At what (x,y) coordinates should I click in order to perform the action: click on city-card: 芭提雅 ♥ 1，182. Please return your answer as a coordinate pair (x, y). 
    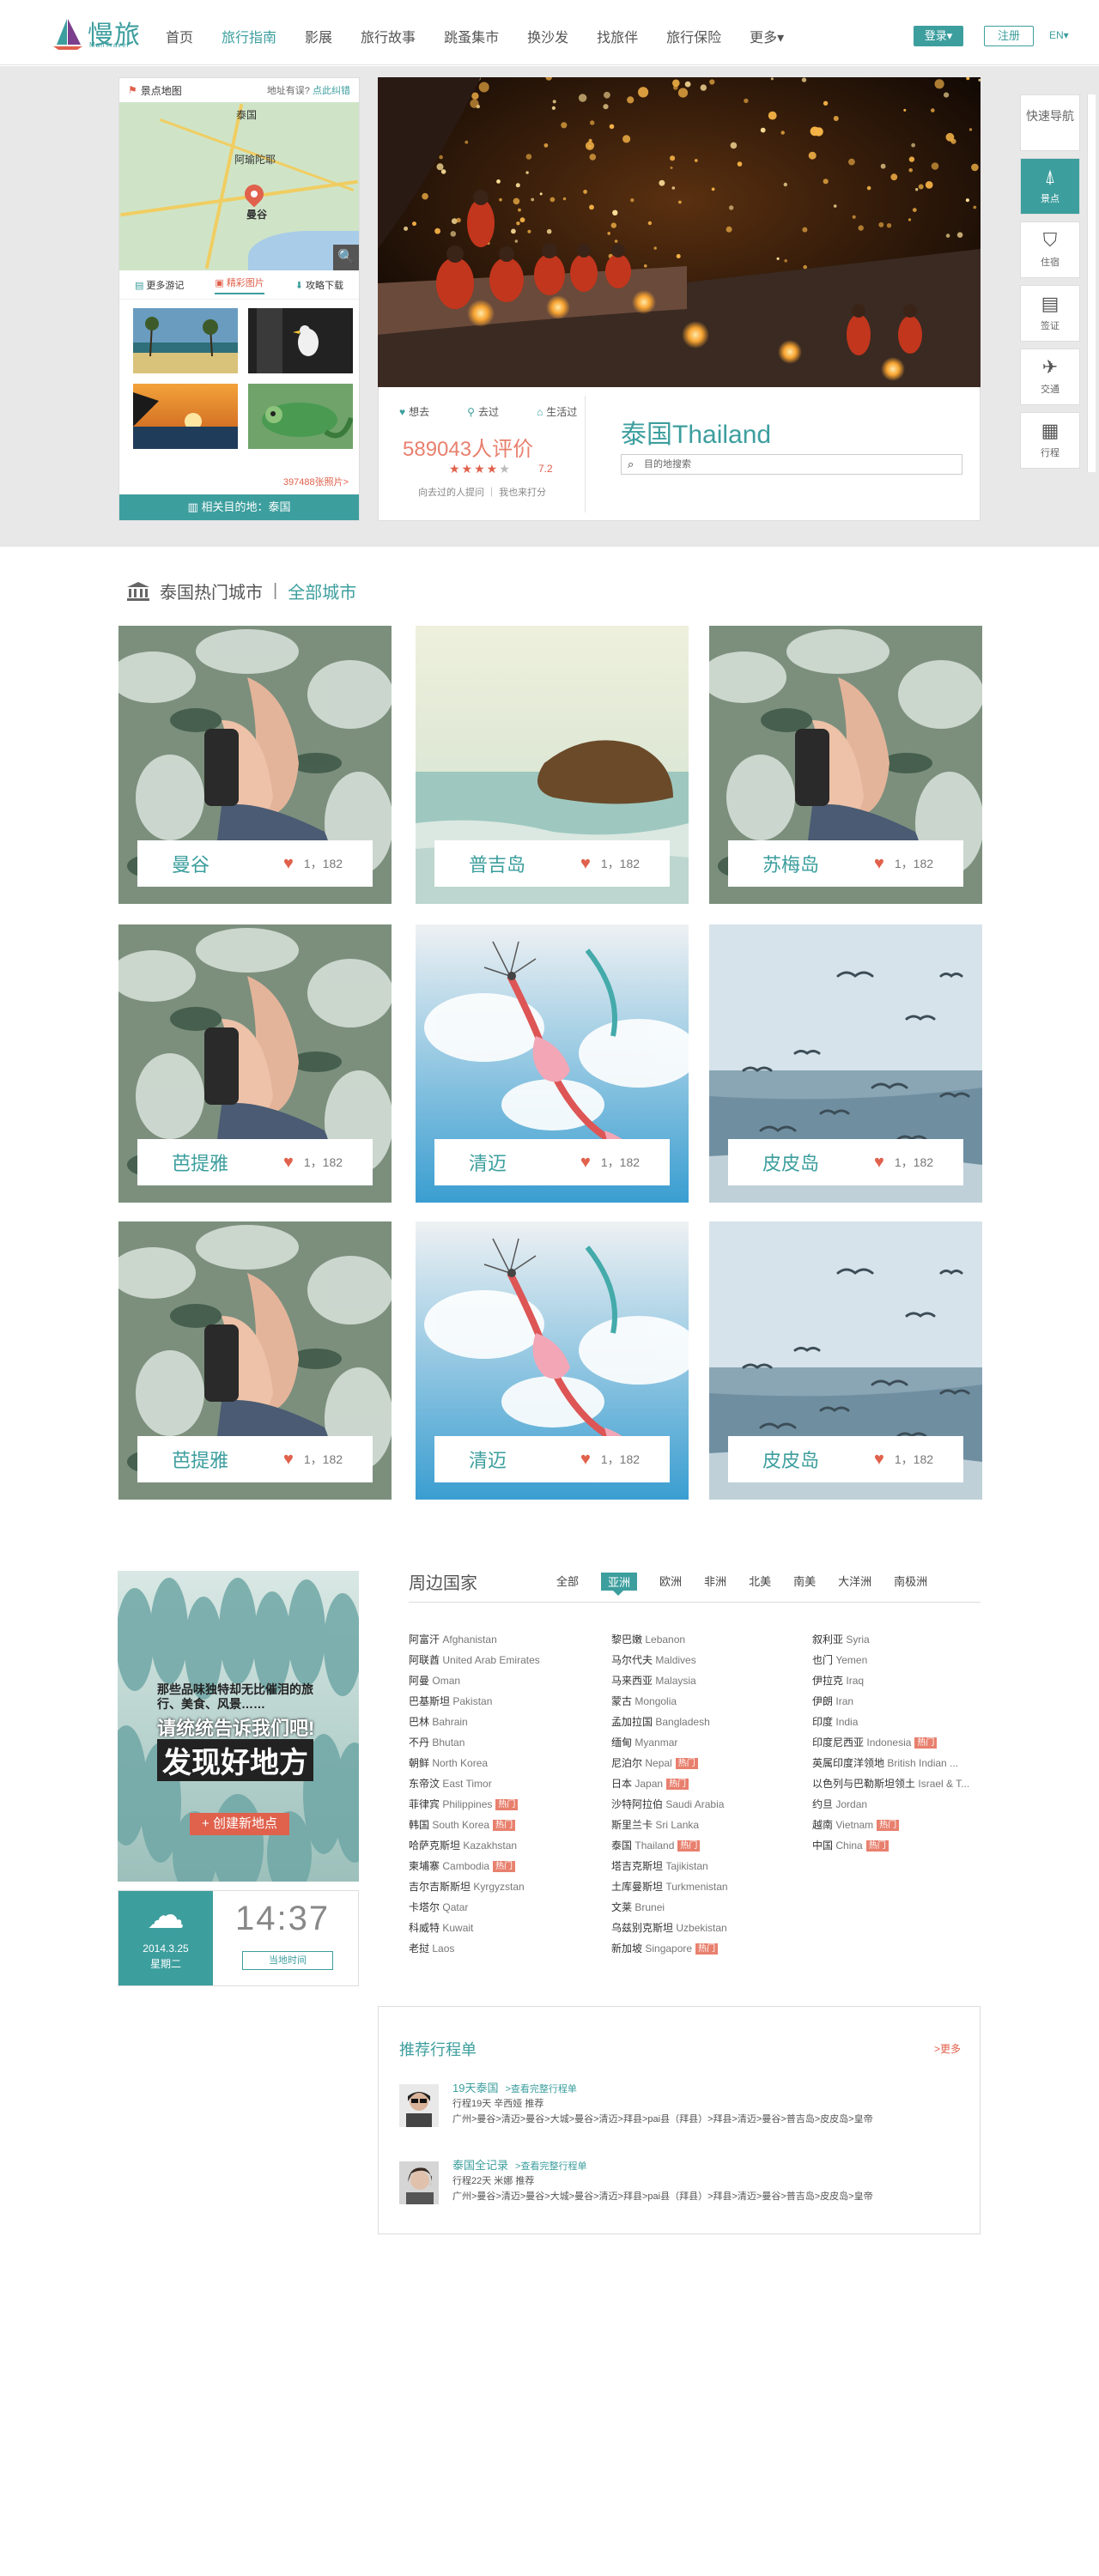
    Looking at the image, I should click on (255, 1063).